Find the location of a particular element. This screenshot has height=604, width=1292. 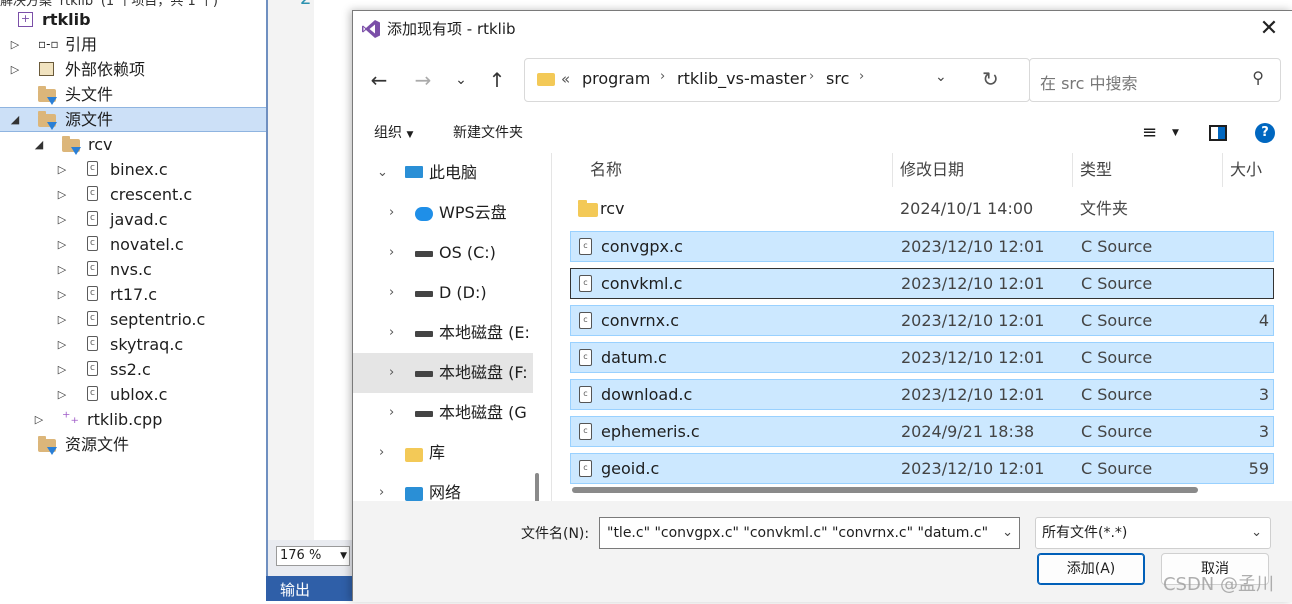

tree-item-file: ▷ c skytraq.c is located at coordinates (133, 344).